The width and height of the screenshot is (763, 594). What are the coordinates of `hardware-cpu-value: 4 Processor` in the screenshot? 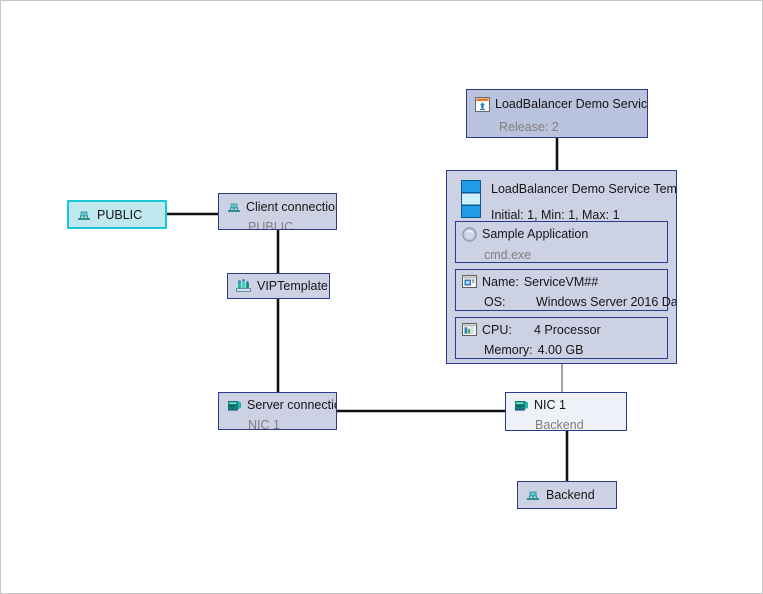 It's located at (567, 329).